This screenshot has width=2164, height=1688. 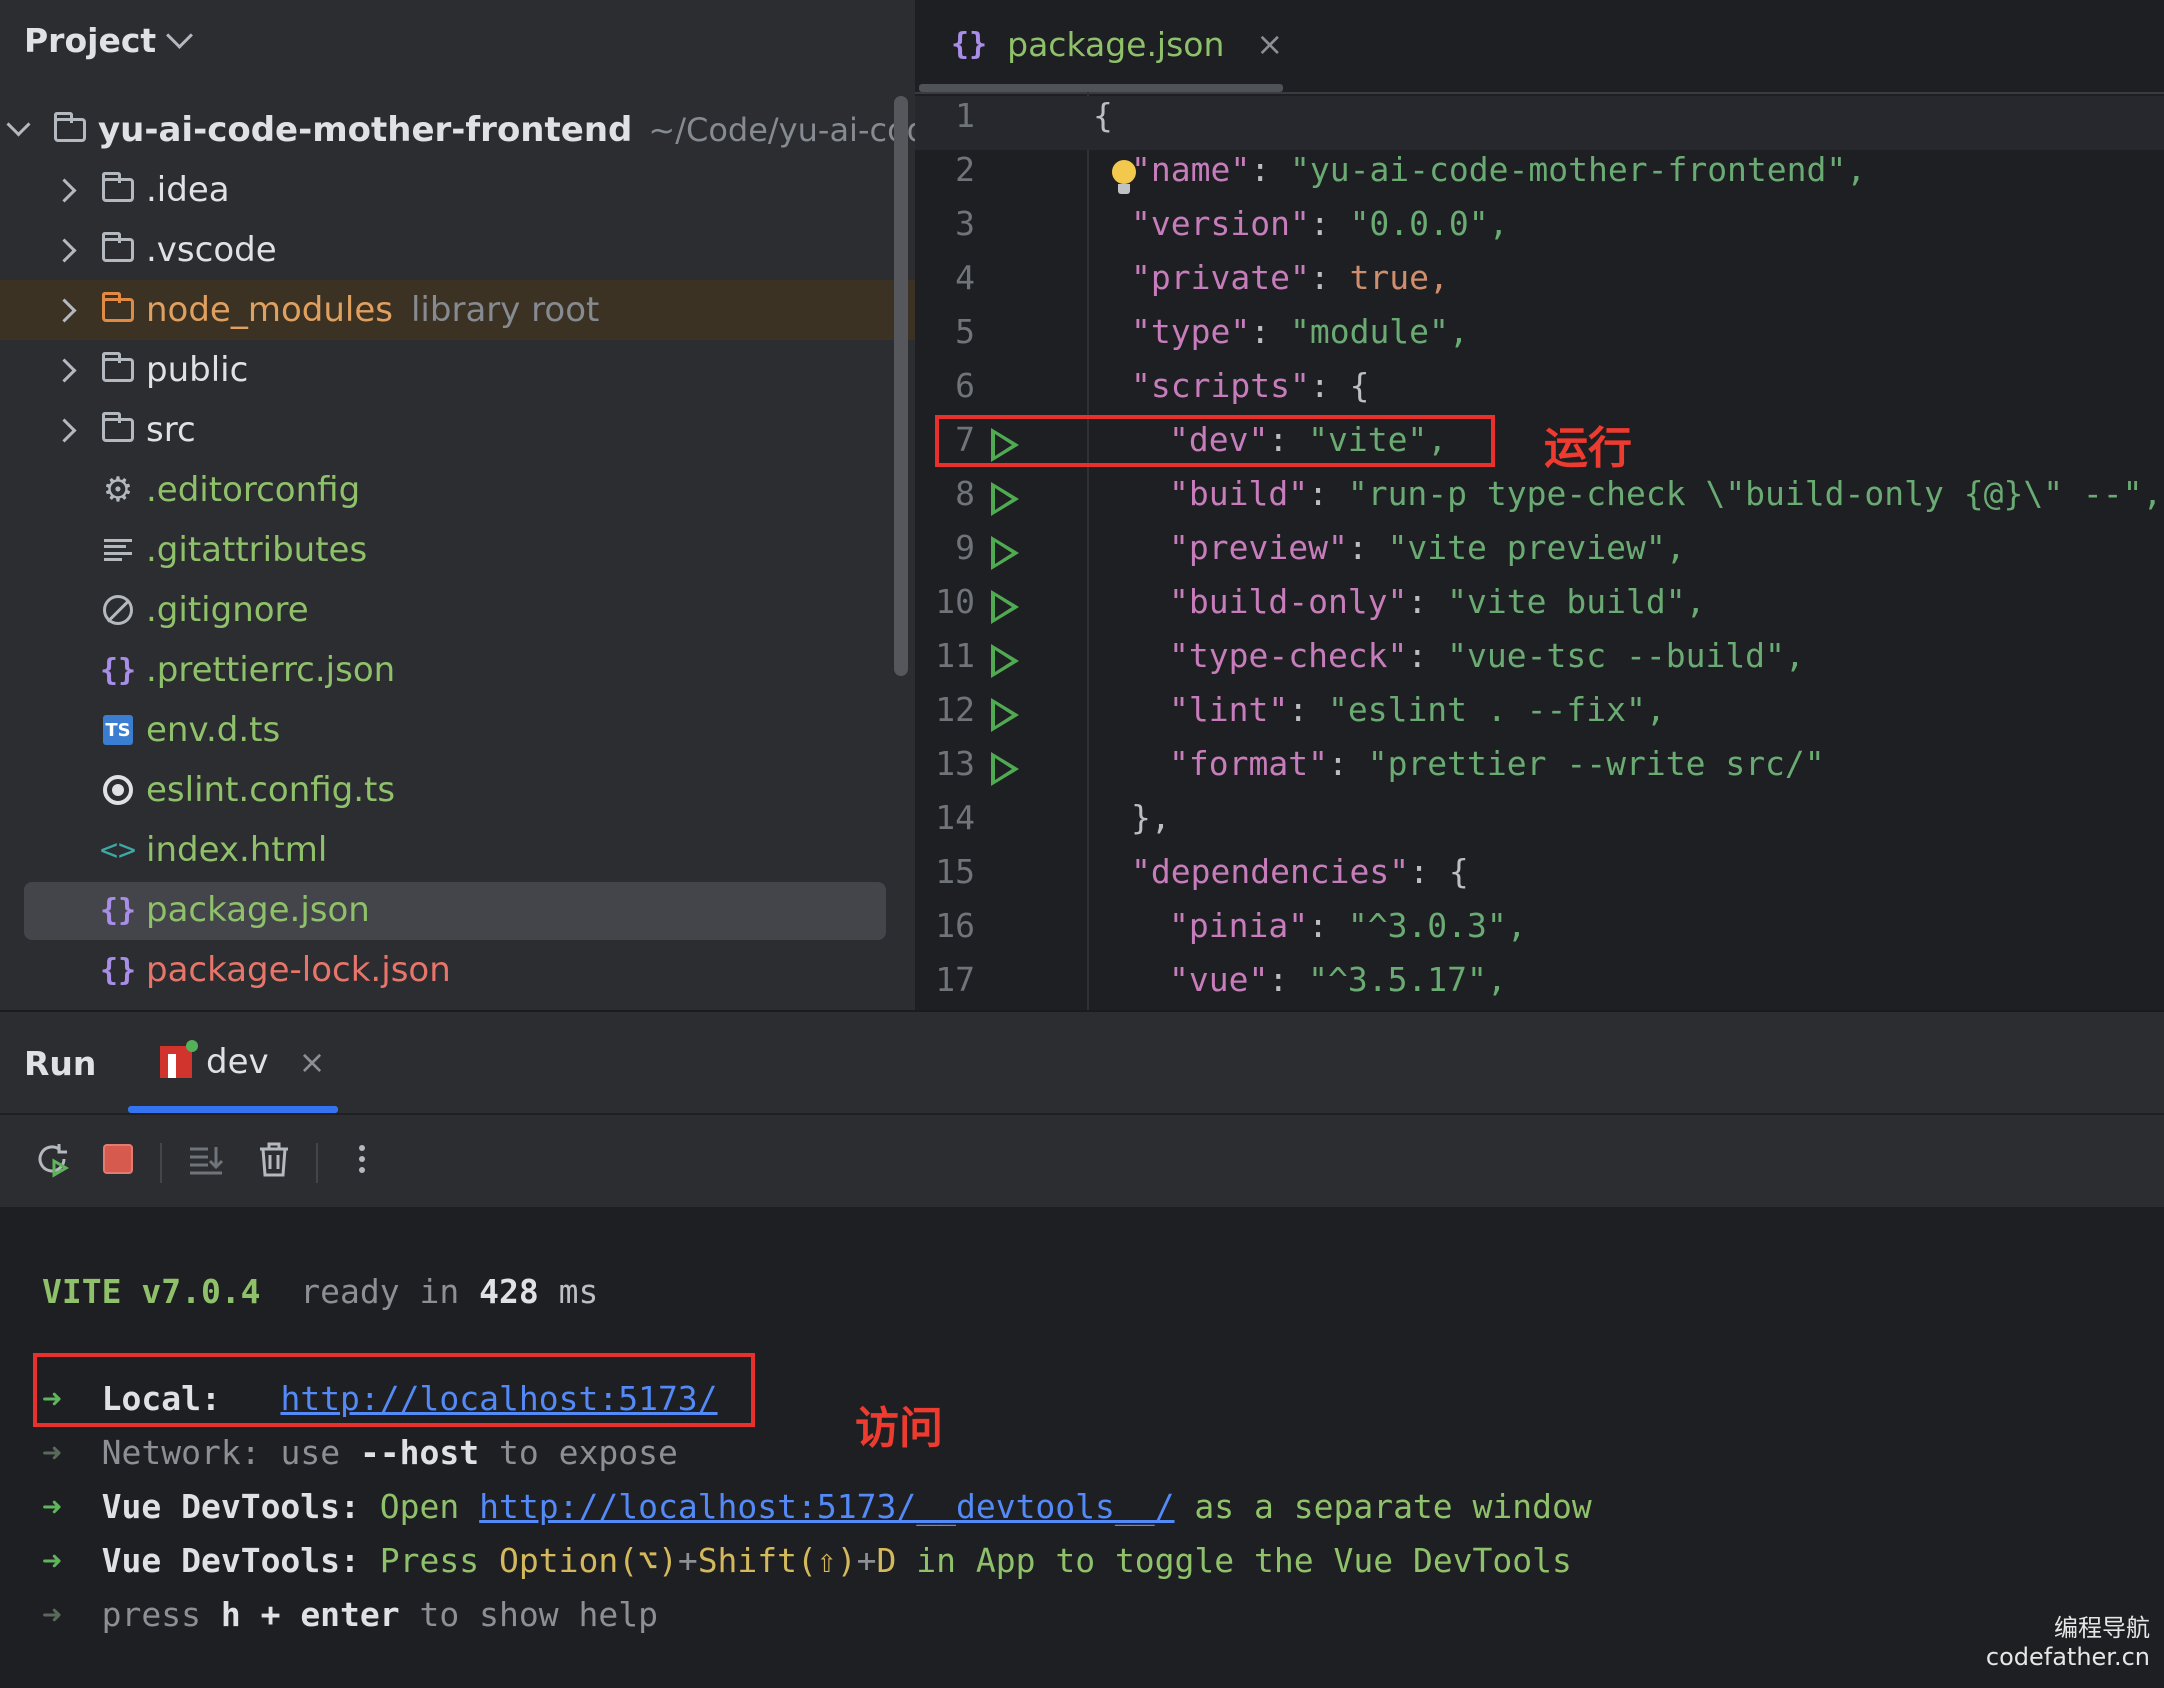 I want to click on console-line-vite: VITE v7.0.4 ready in 428 ms, so click(x=320, y=1291).